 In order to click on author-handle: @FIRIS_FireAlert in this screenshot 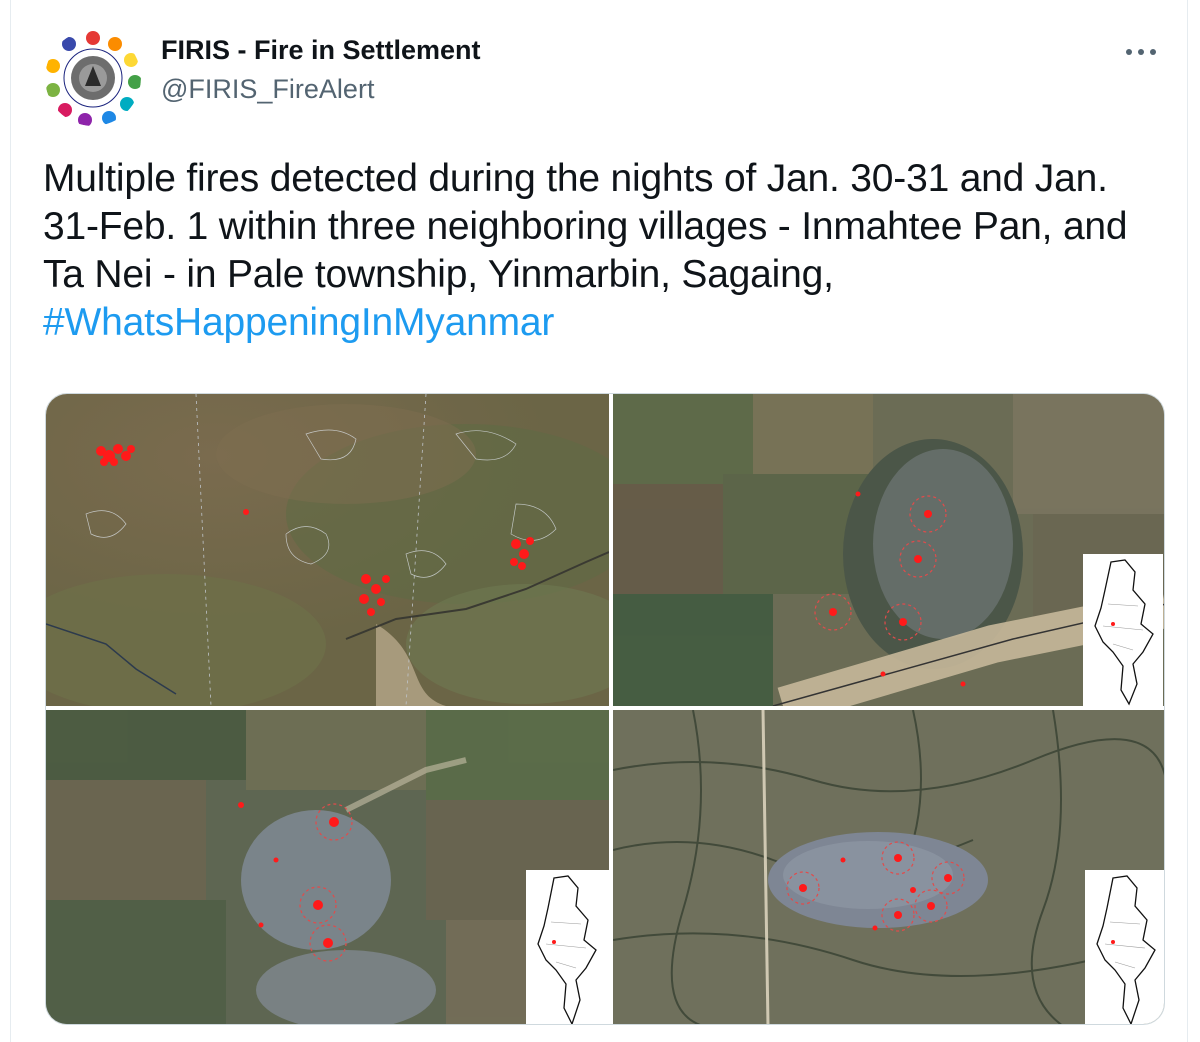, I will do `click(267, 89)`.